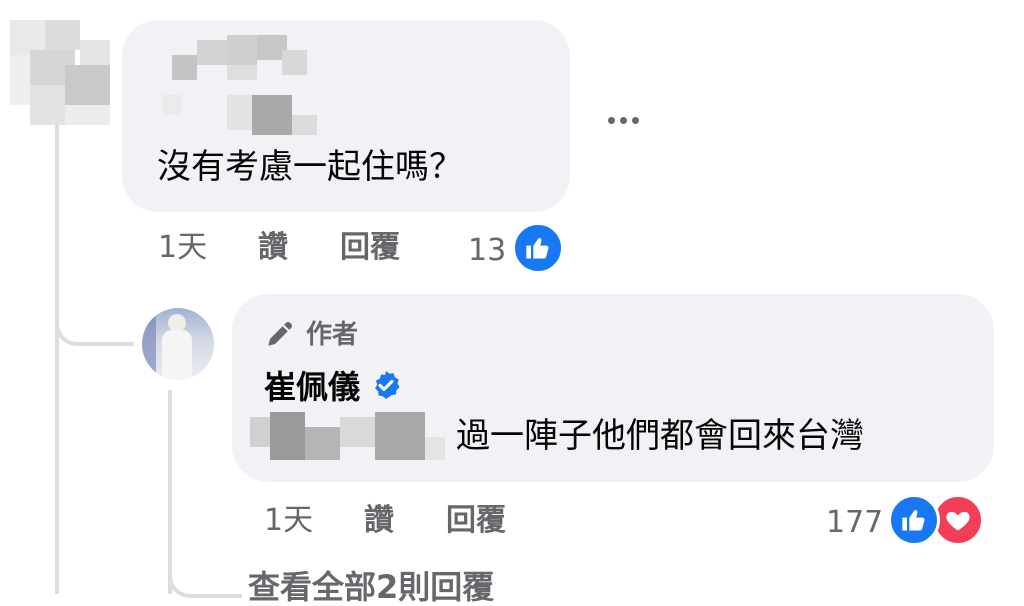  I want to click on comment-reply-button: 回覆, so click(370, 248).